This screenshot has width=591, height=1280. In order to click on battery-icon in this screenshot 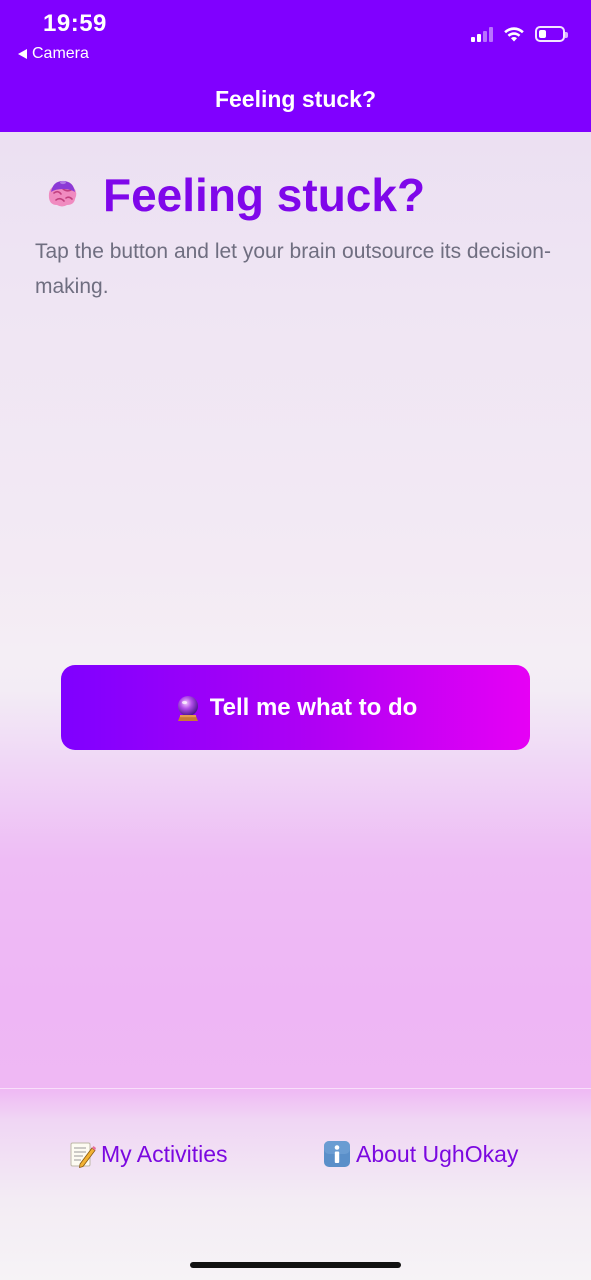, I will do `click(551, 34)`.